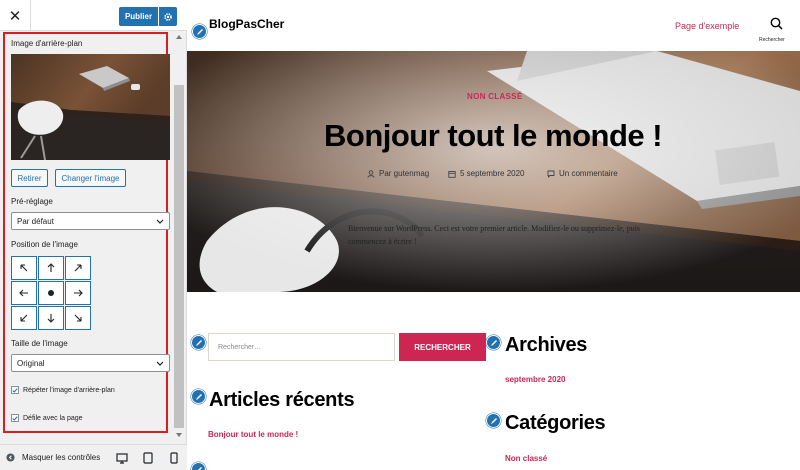 This screenshot has height=470, width=800. What do you see at coordinates (442, 347) in the screenshot?
I see `search-widget-submit: RECHERCHER` at bounding box center [442, 347].